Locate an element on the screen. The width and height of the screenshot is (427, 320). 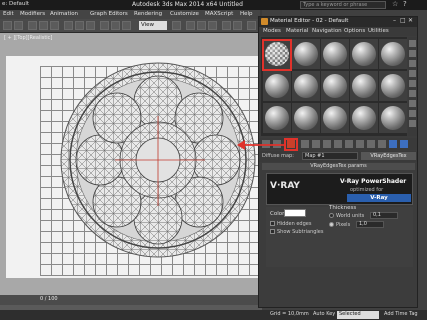
redo-icon is located at coordinates (18, 25).